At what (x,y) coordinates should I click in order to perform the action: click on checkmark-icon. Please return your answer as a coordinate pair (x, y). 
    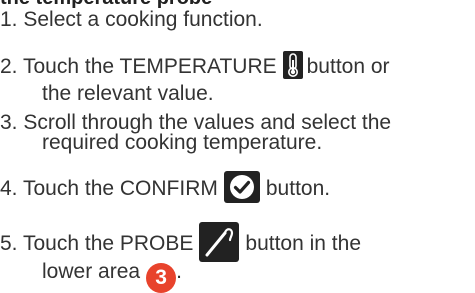
    Looking at the image, I should click on (241, 187).